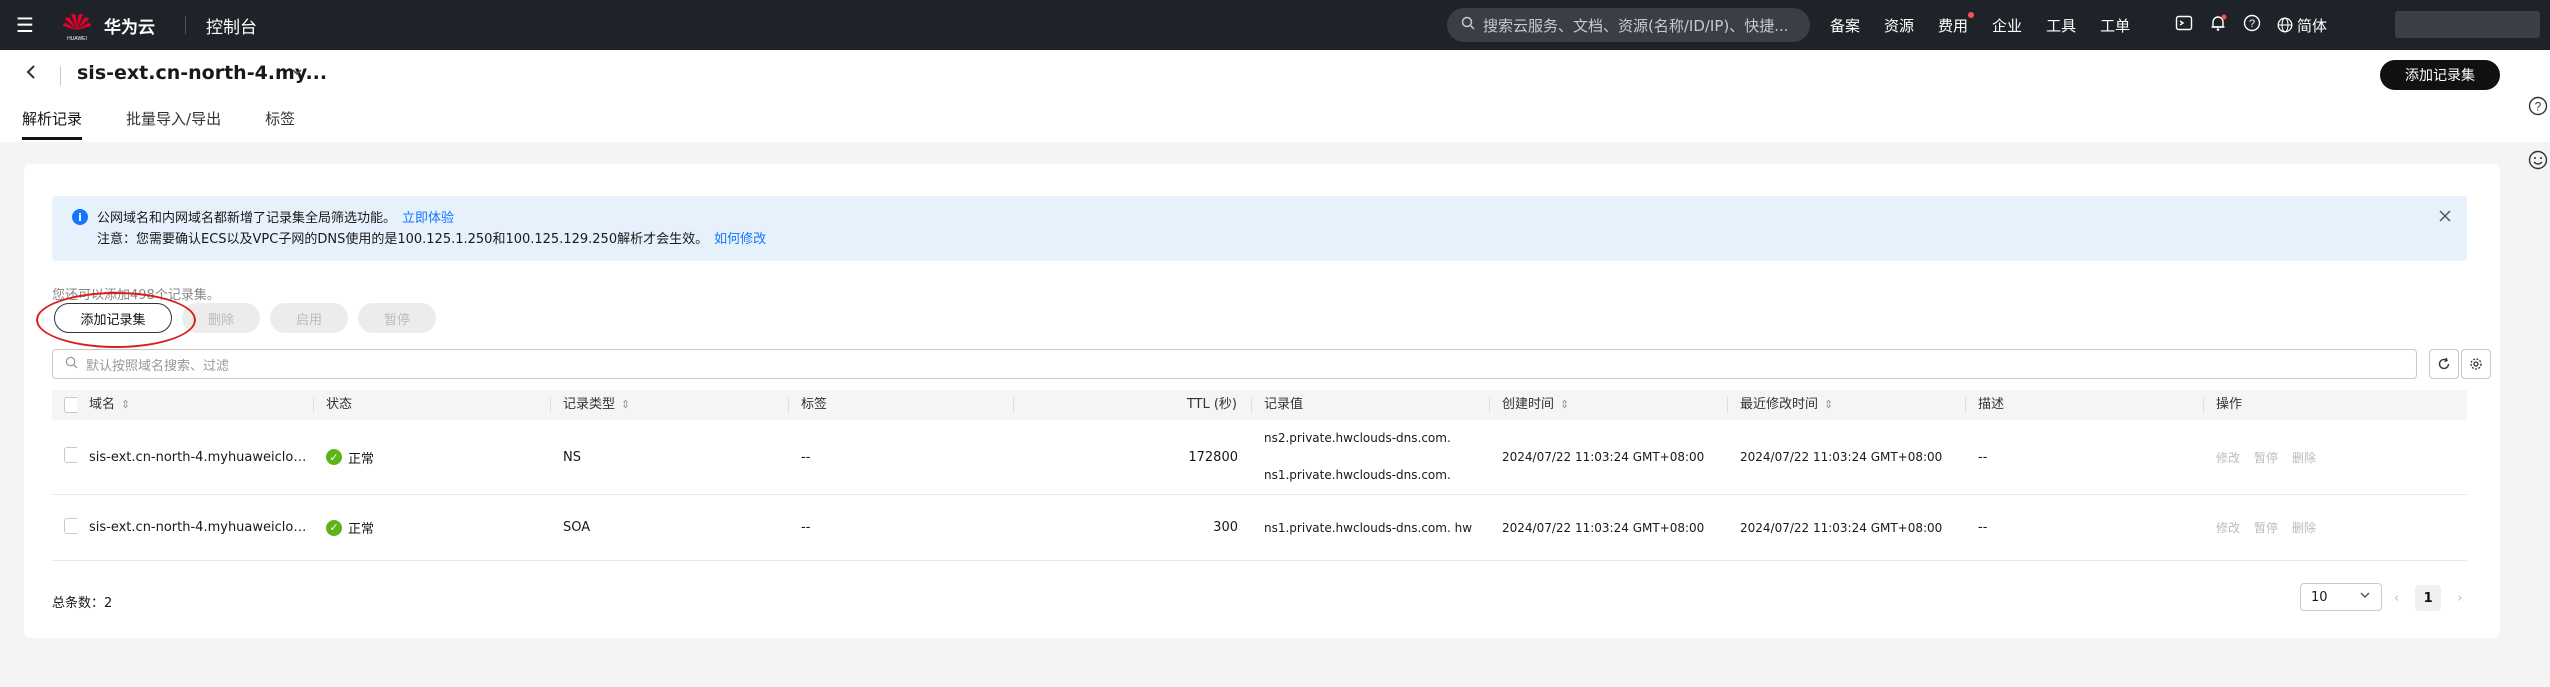 The width and height of the screenshot is (2550, 687). Describe the element at coordinates (129, 27) in the screenshot. I see `brand-name: 华为云` at that location.